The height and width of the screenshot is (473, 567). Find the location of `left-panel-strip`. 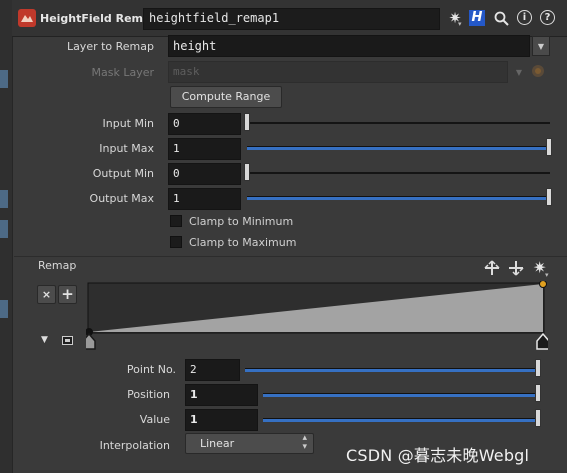

left-panel-strip is located at coordinates (6, 236).